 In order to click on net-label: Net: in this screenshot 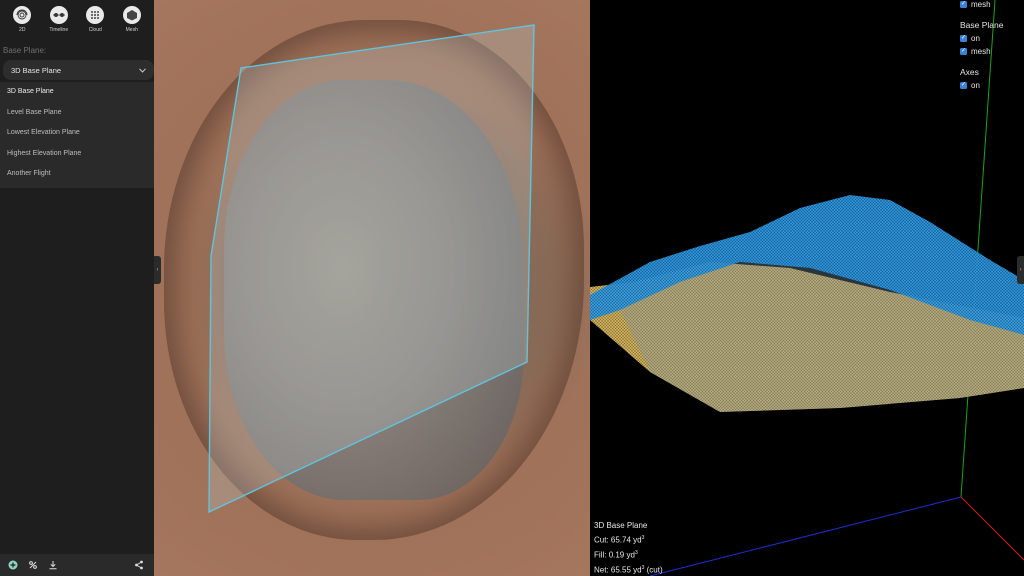, I will do `click(601, 570)`.